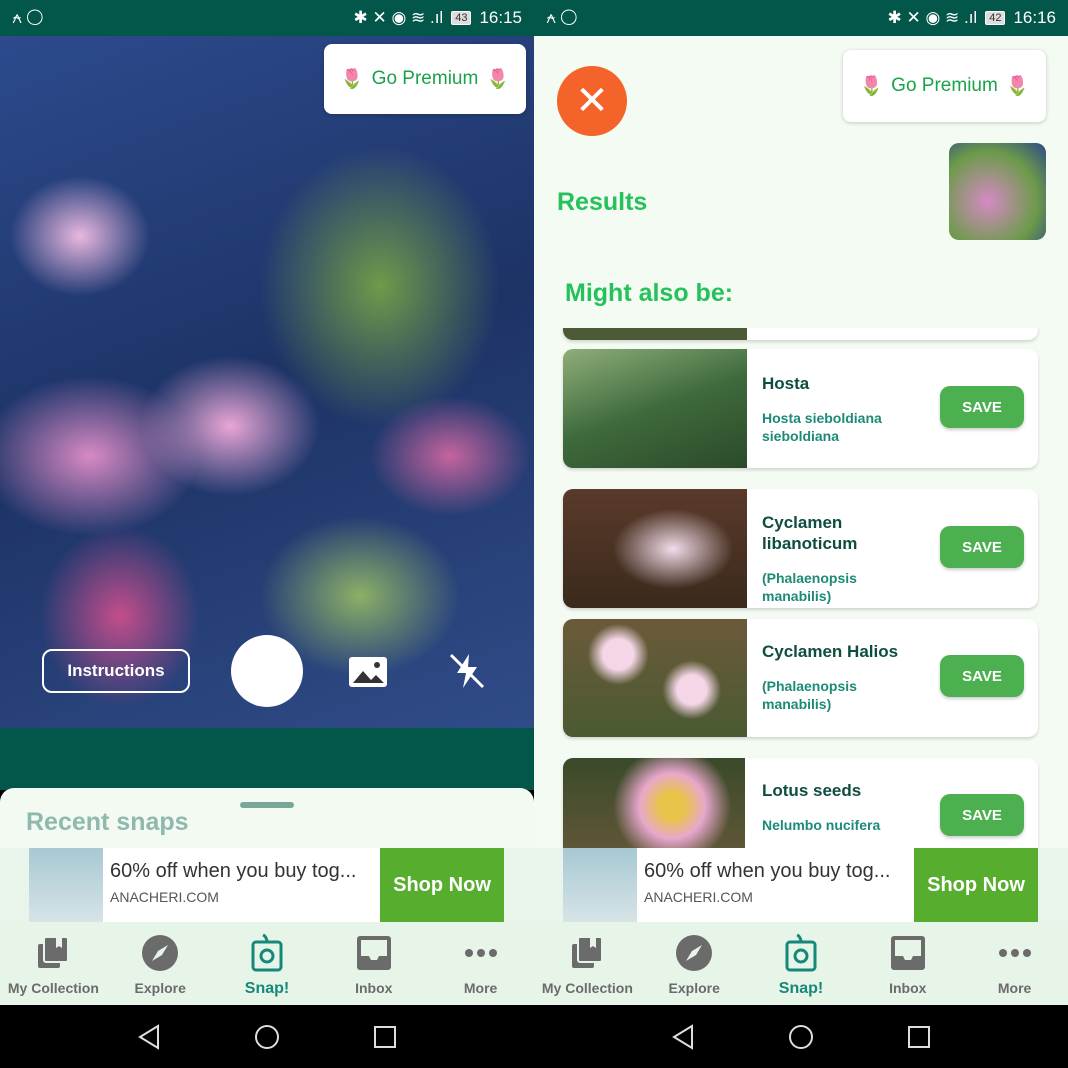 The height and width of the screenshot is (1068, 1068). I want to click on notification-icons: ⍲ ◯, so click(27, 17).